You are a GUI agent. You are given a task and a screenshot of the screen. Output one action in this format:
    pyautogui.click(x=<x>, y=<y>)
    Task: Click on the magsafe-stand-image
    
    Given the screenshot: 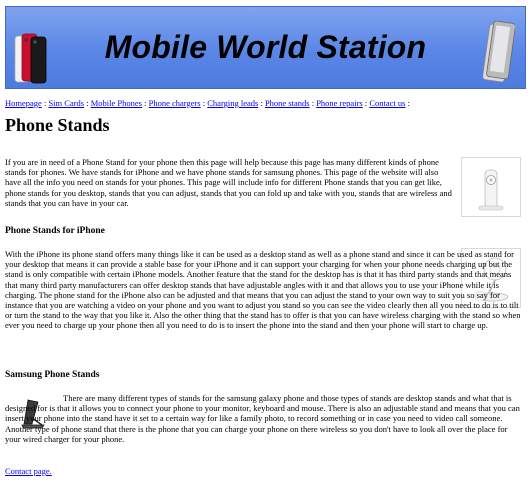 What is the action you would take?
    pyautogui.click(x=491, y=187)
    